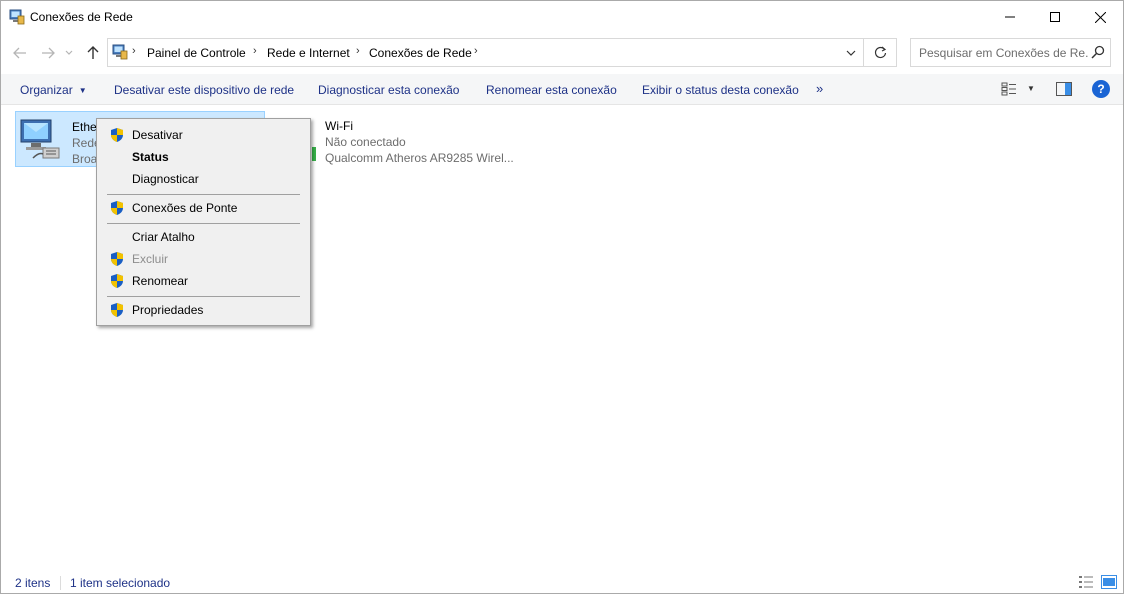 The width and height of the screenshot is (1124, 594). What do you see at coordinates (420, 53) in the screenshot?
I see `breadcrumb-network-connections: Conexões de Rede` at bounding box center [420, 53].